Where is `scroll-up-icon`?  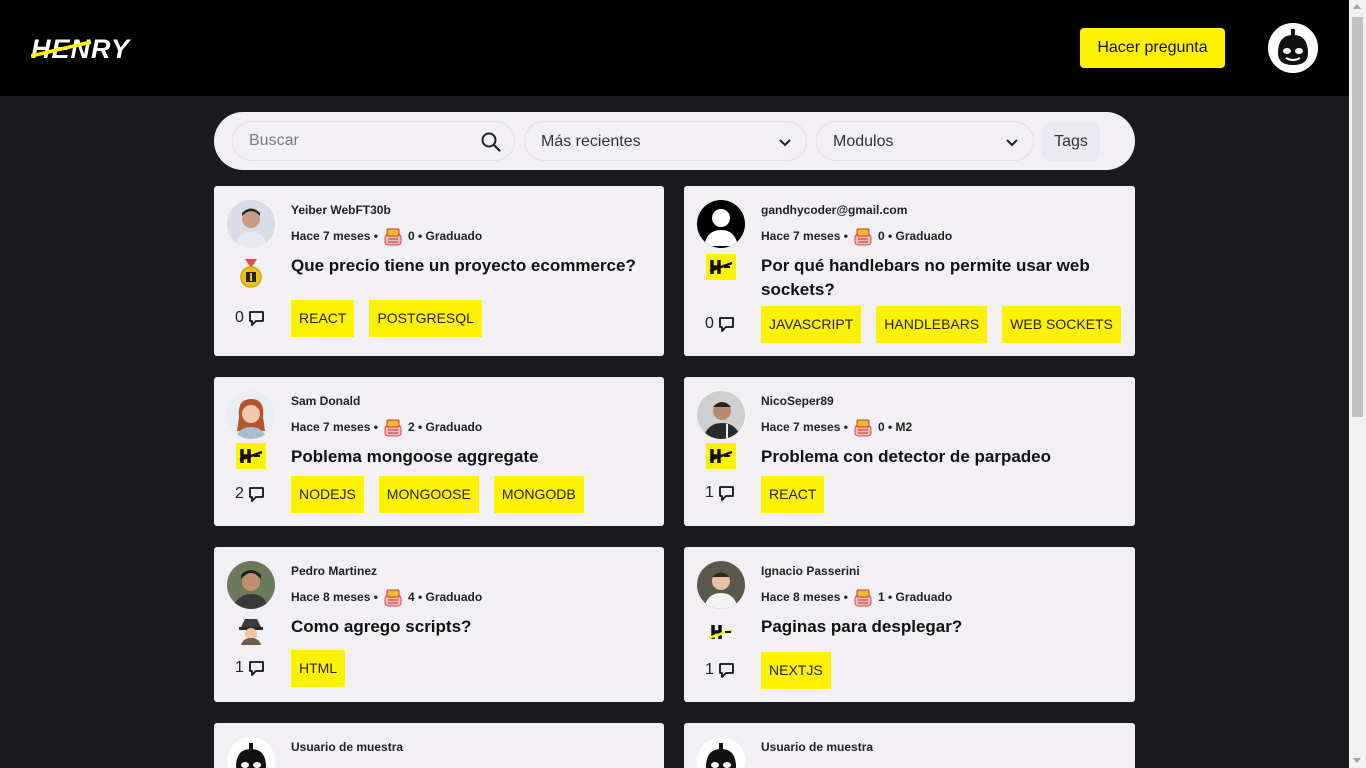
scroll-up-icon is located at coordinates (1357, 6).